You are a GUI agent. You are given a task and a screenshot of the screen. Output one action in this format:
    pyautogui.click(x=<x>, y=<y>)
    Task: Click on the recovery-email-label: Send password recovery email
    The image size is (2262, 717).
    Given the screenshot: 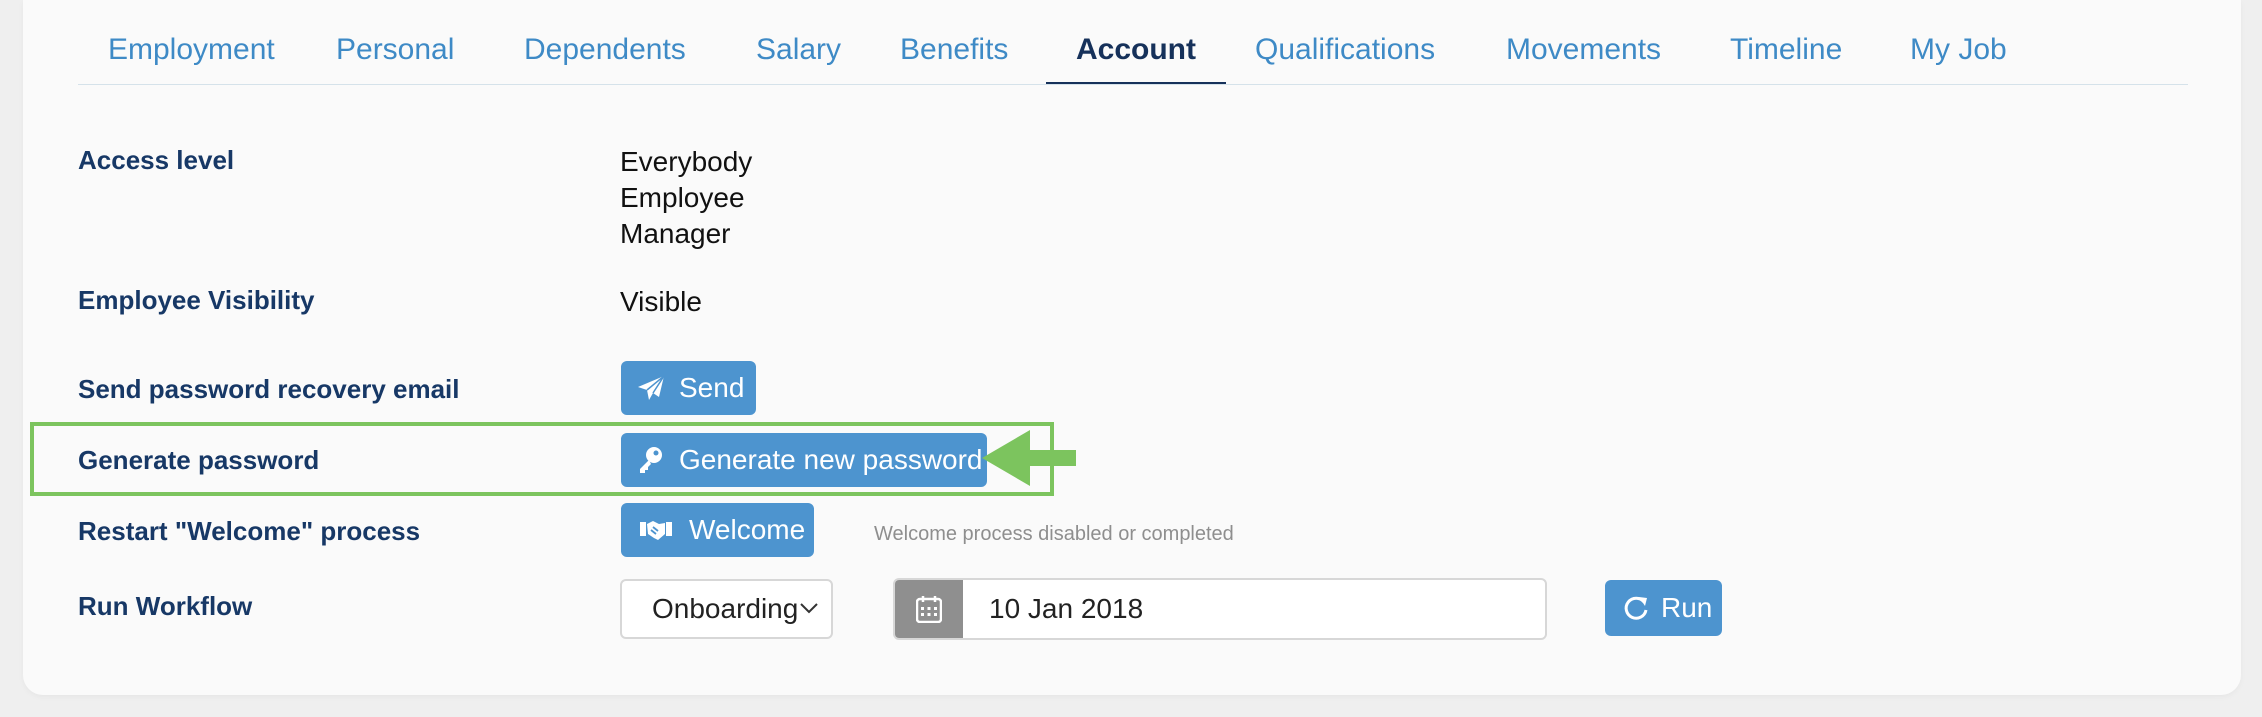 What is the action you would take?
    pyautogui.click(x=269, y=389)
    